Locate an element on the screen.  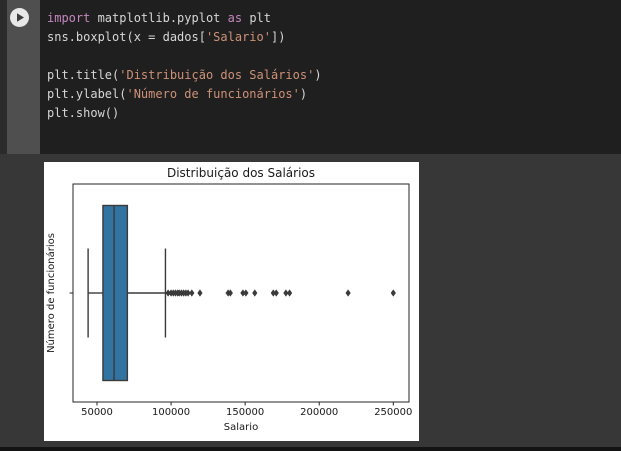
code-token: matplotlib.pyplot is located at coordinates (159, 18).